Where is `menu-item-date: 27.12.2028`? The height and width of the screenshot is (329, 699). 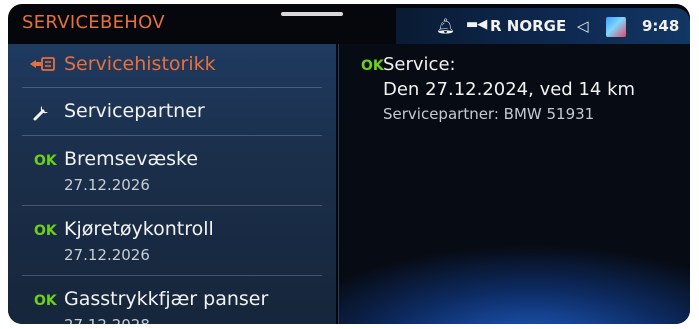
menu-item-date: 27.12.2028 is located at coordinates (107, 320).